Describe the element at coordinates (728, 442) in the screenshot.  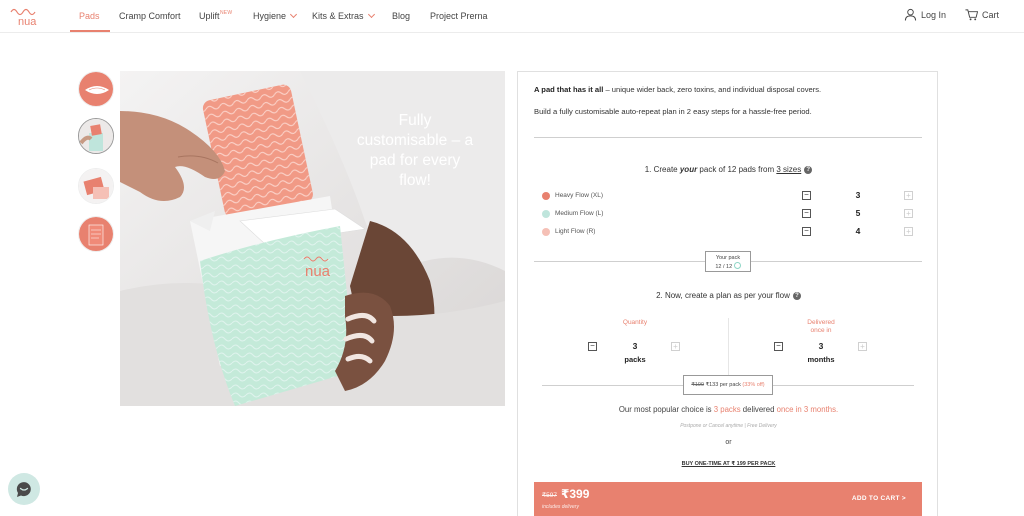
I see `or-separator: or` at that location.